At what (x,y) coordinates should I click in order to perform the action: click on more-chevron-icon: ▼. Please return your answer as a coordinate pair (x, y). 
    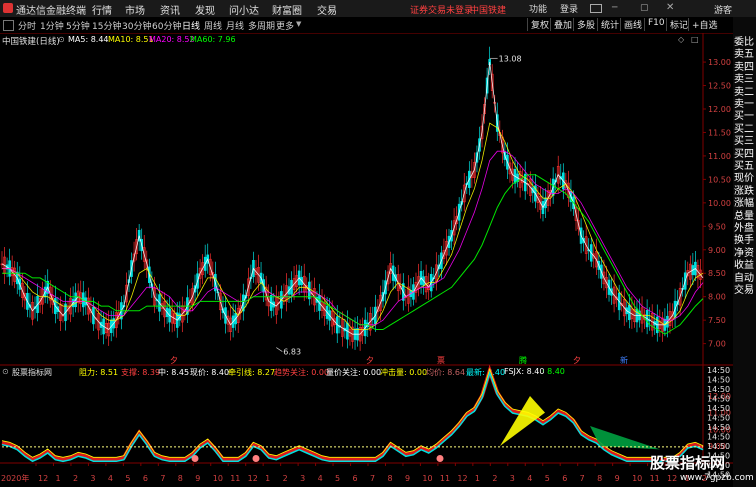
    Looking at the image, I should click on (298, 24).